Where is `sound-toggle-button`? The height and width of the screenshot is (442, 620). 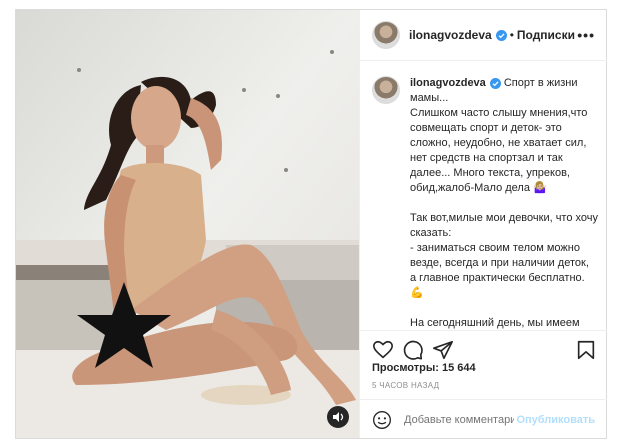
sound-toggle-button is located at coordinates (338, 417).